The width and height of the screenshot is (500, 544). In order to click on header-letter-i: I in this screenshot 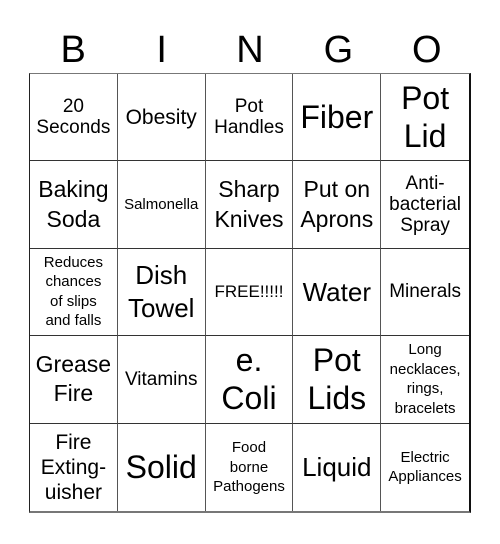, I will do `click(161, 50)`.